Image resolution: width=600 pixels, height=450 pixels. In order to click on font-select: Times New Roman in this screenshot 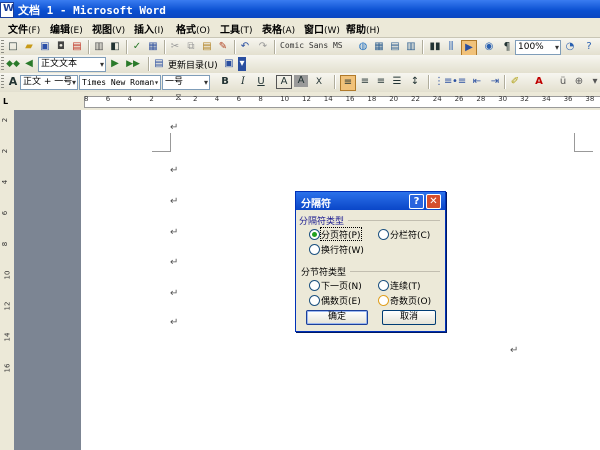, I will do `click(120, 82)`.